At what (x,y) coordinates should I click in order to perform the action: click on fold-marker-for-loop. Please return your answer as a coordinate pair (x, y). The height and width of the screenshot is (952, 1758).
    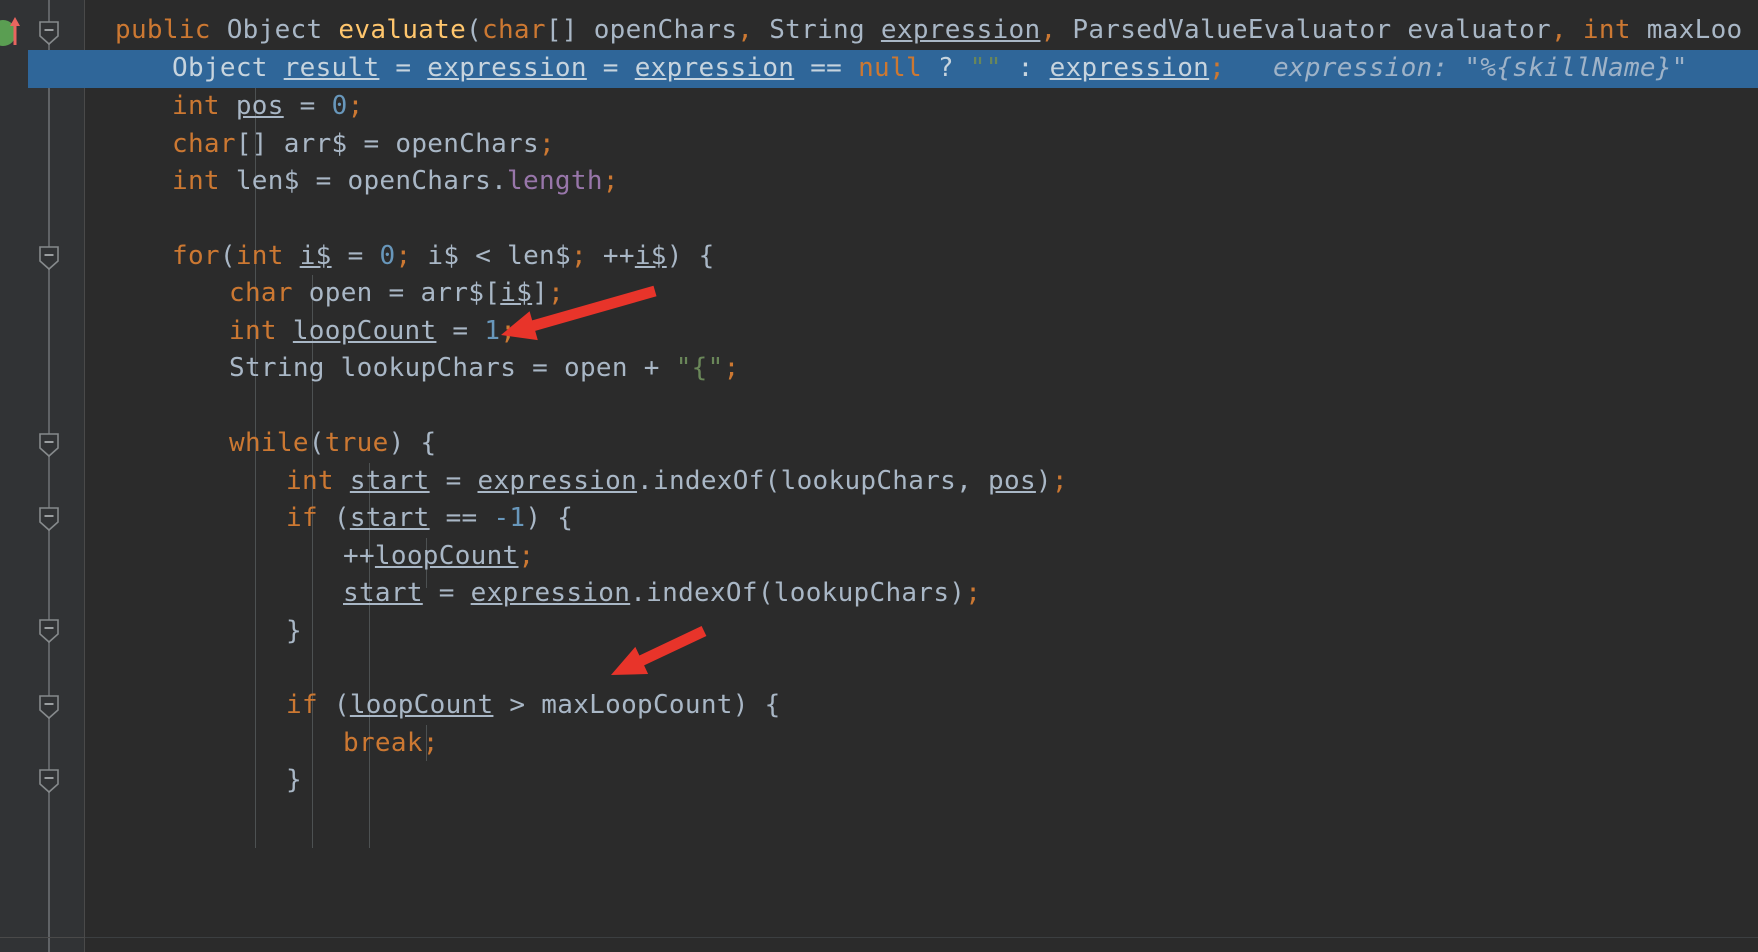
    Looking at the image, I should click on (49, 258).